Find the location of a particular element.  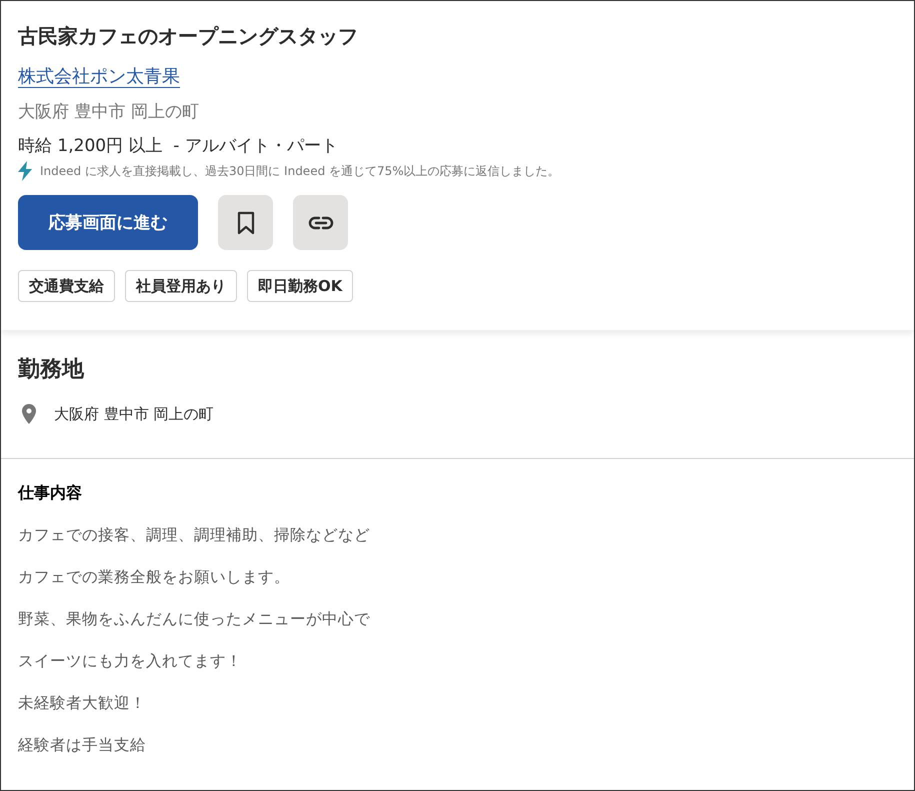

benefit-tag: 社員登用あり is located at coordinates (181, 286).